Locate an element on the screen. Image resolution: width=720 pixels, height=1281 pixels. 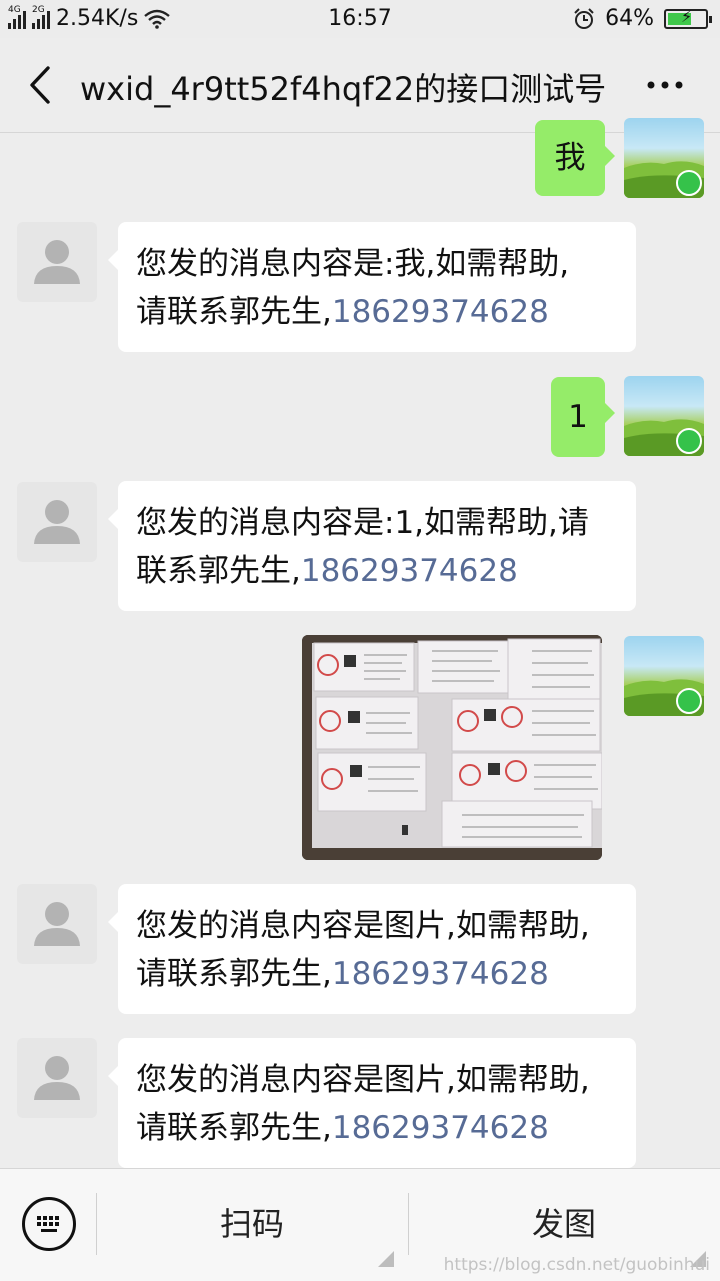
status-bar: 4G 2G 2.54K/s 16:57 64% ⚡ is located at coordinates (360, 19).